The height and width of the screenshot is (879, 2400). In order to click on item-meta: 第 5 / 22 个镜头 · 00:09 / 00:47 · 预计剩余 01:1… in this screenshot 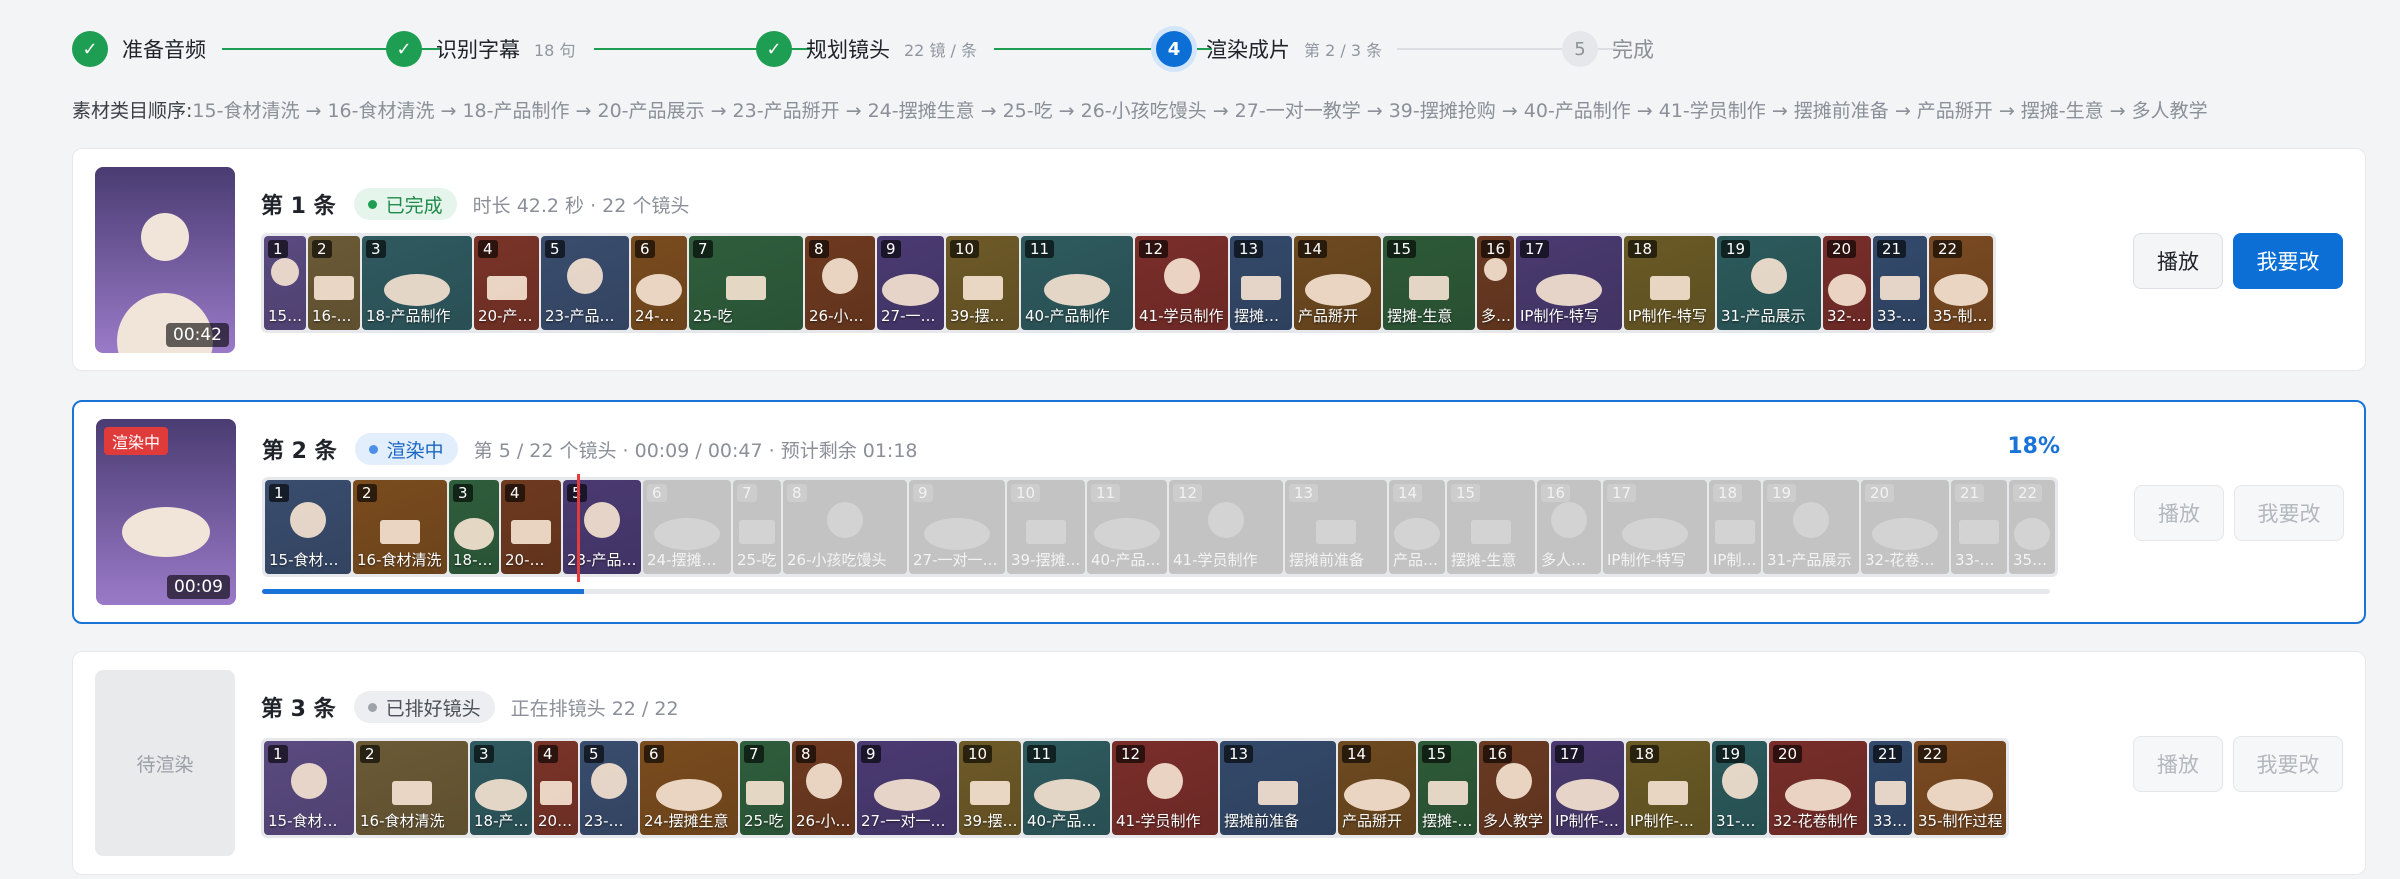, I will do `click(695, 450)`.